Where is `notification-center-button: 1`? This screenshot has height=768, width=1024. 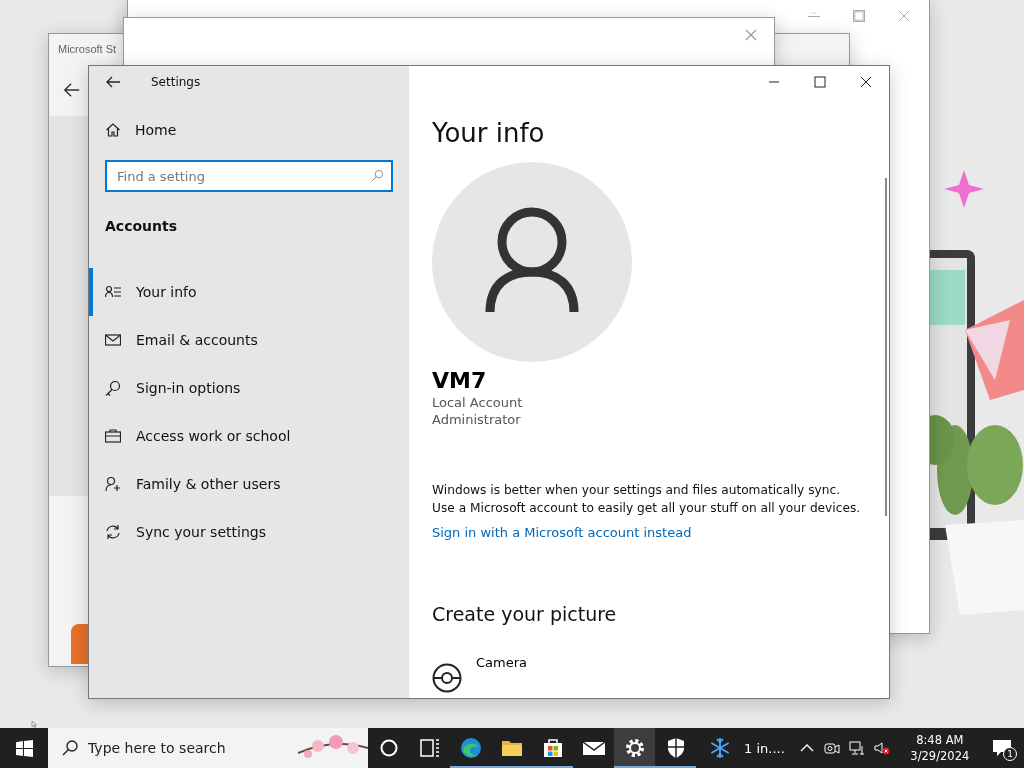
notification-center-button: 1 is located at coordinates (1002, 748).